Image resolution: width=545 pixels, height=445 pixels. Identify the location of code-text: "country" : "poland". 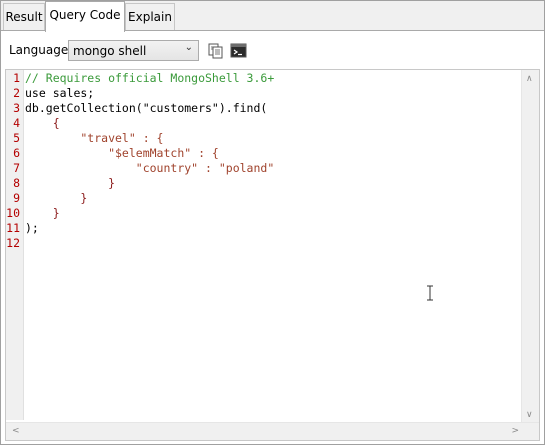
(150, 168).